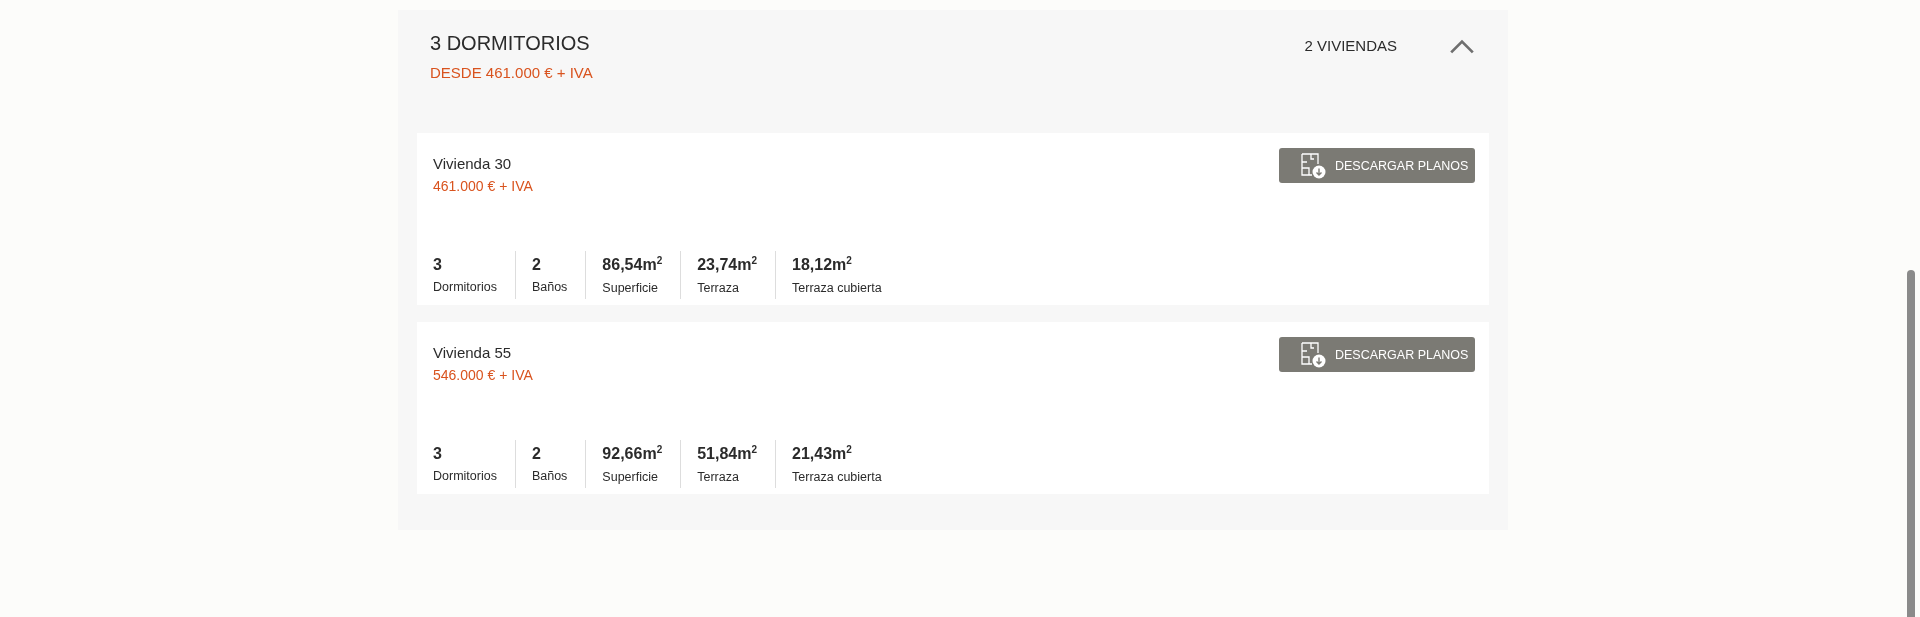  Describe the element at coordinates (473, 163) in the screenshot. I see `unit-name: Vivienda 30` at that location.